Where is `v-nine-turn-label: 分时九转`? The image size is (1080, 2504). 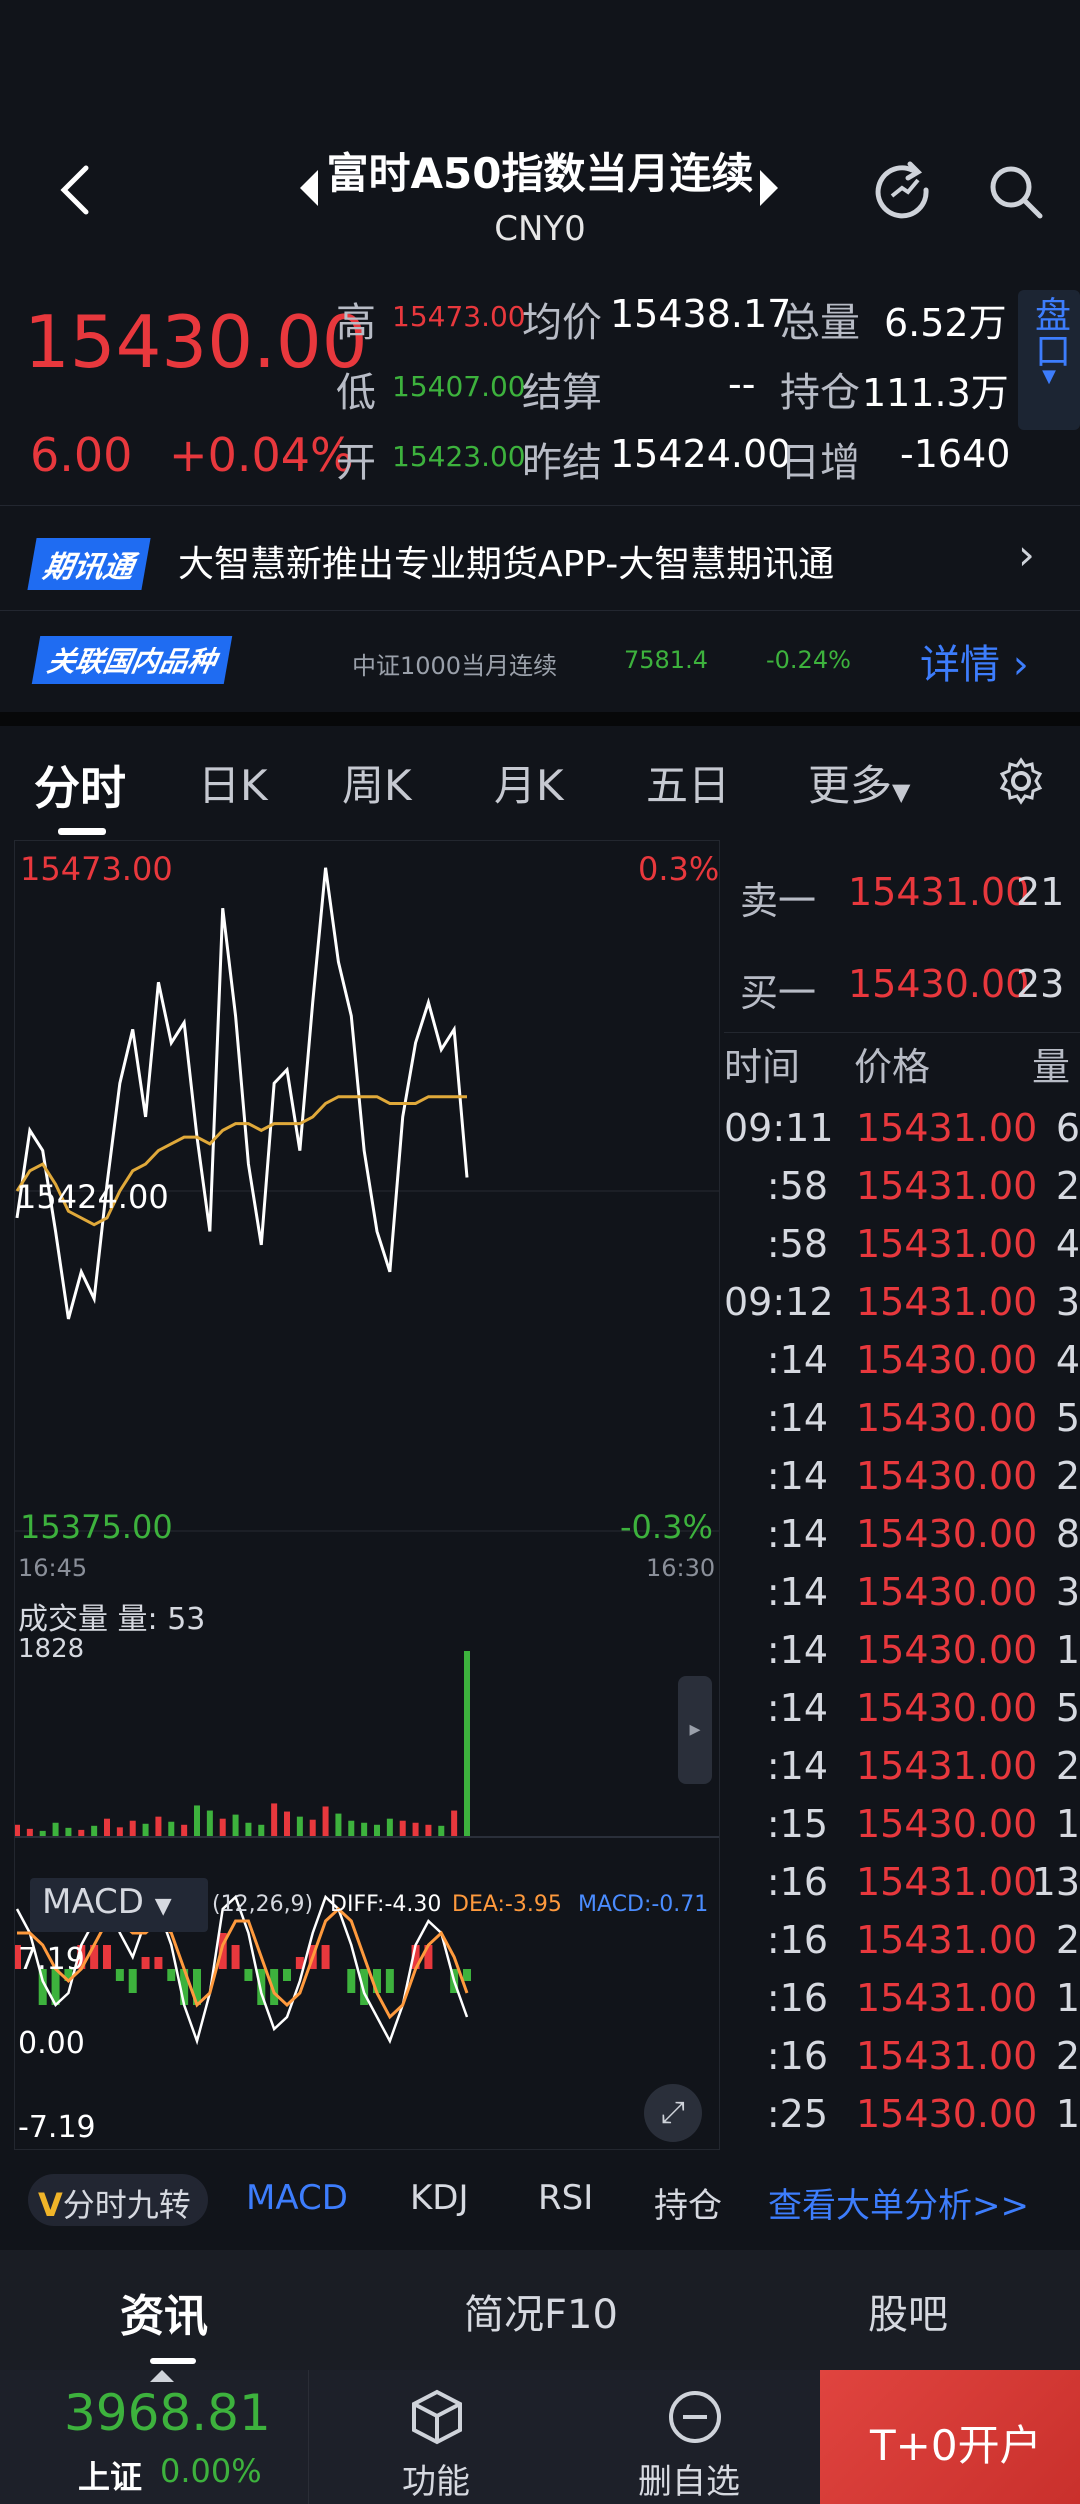
v-nine-turn-label: 分时九转 is located at coordinates (126, 2205).